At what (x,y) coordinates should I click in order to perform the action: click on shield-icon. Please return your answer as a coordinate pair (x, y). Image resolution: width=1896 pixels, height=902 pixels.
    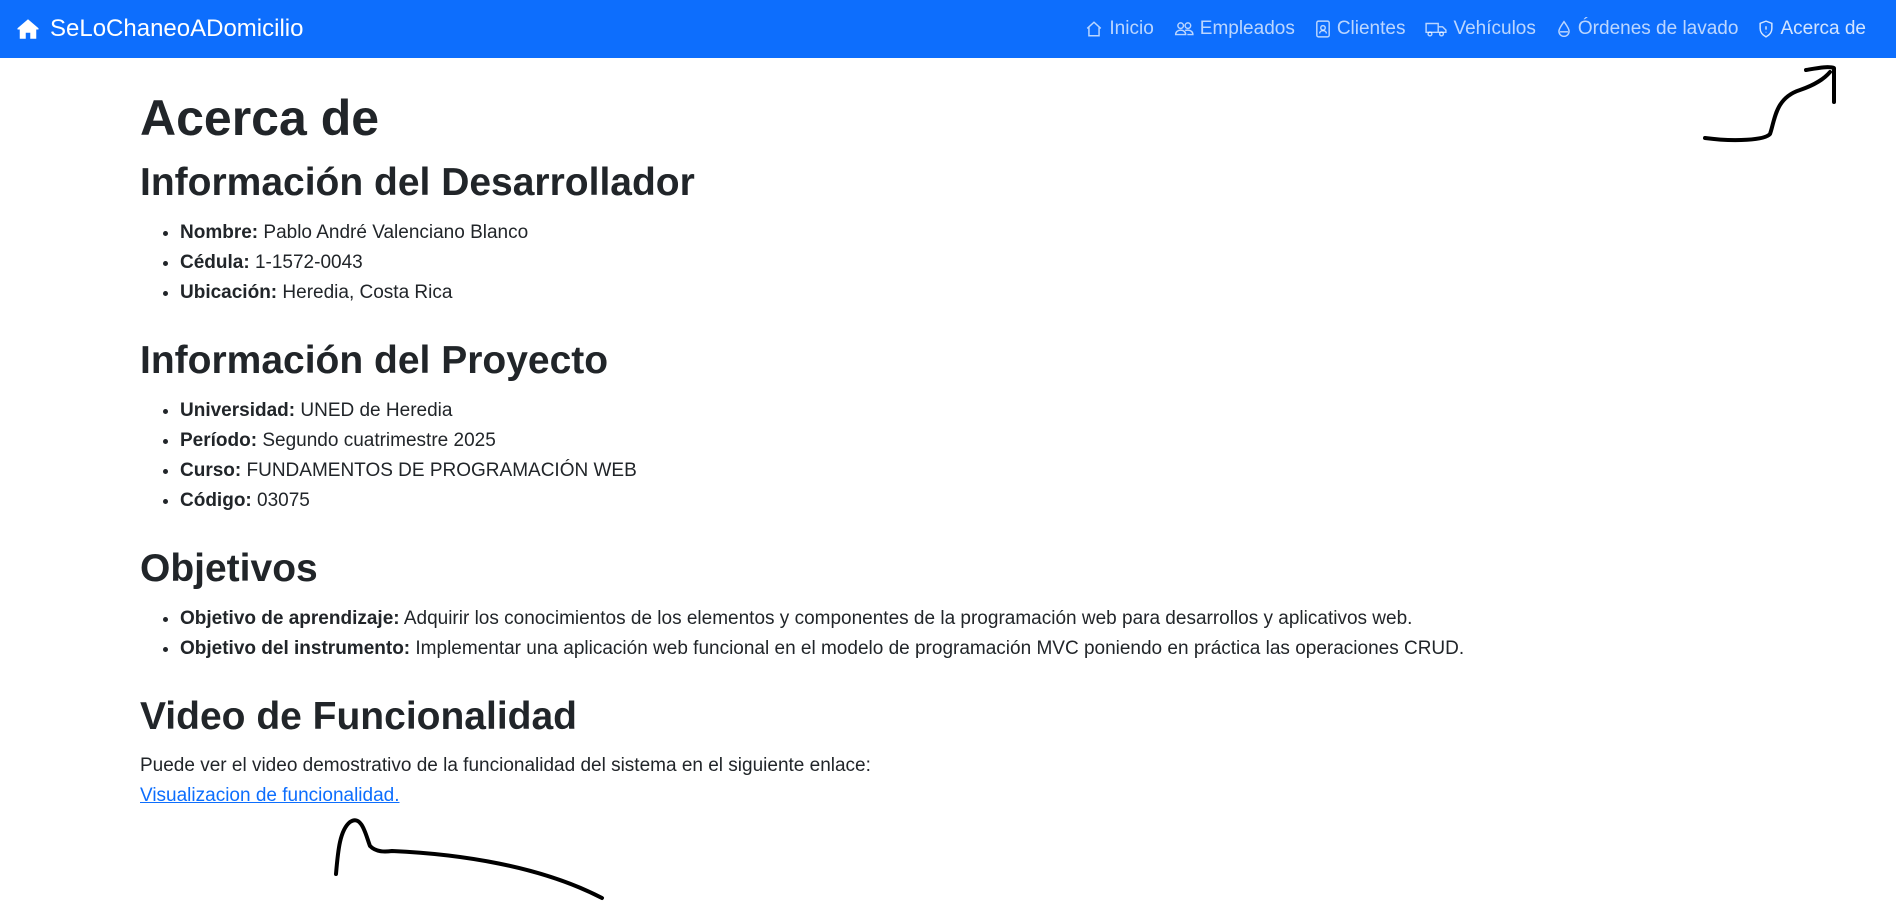
    Looking at the image, I should click on (1766, 29).